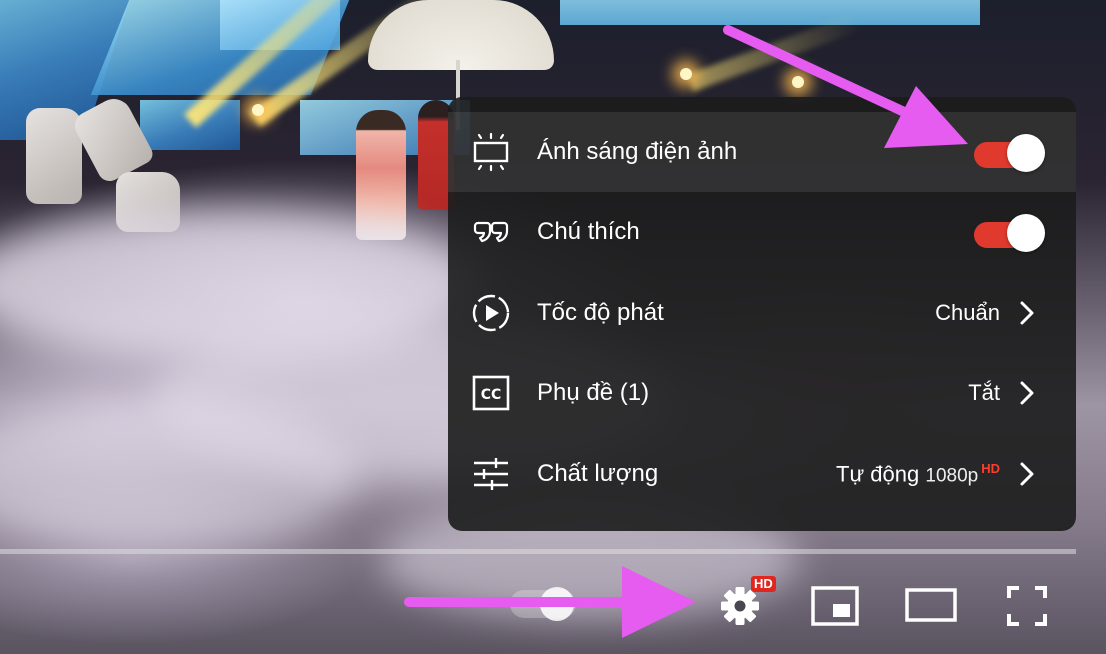 Image resolution: width=1106 pixels, height=654 pixels. What do you see at coordinates (491, 313) in the screenshot?
I see `playback-speed-icon` at bounding box center [491, 313].